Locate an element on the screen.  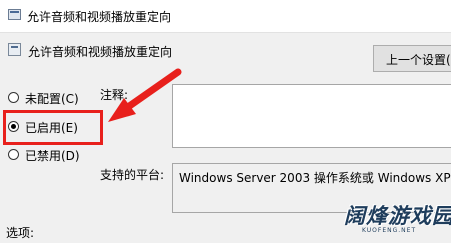
watermark-sub-text: KUOFENG.NET is located at coordinates (389, 230).